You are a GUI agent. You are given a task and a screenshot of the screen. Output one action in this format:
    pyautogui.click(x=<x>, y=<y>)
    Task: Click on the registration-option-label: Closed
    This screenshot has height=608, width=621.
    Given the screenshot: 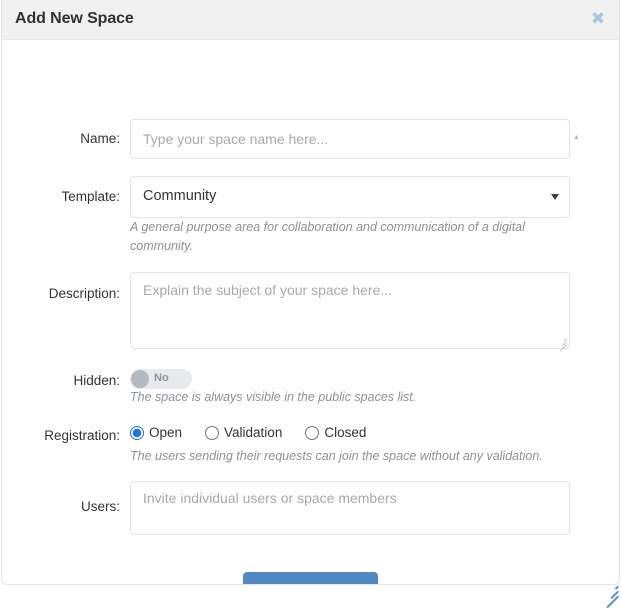 What is the action you would take?
    pyautogui.click(x=345, y=432)
    